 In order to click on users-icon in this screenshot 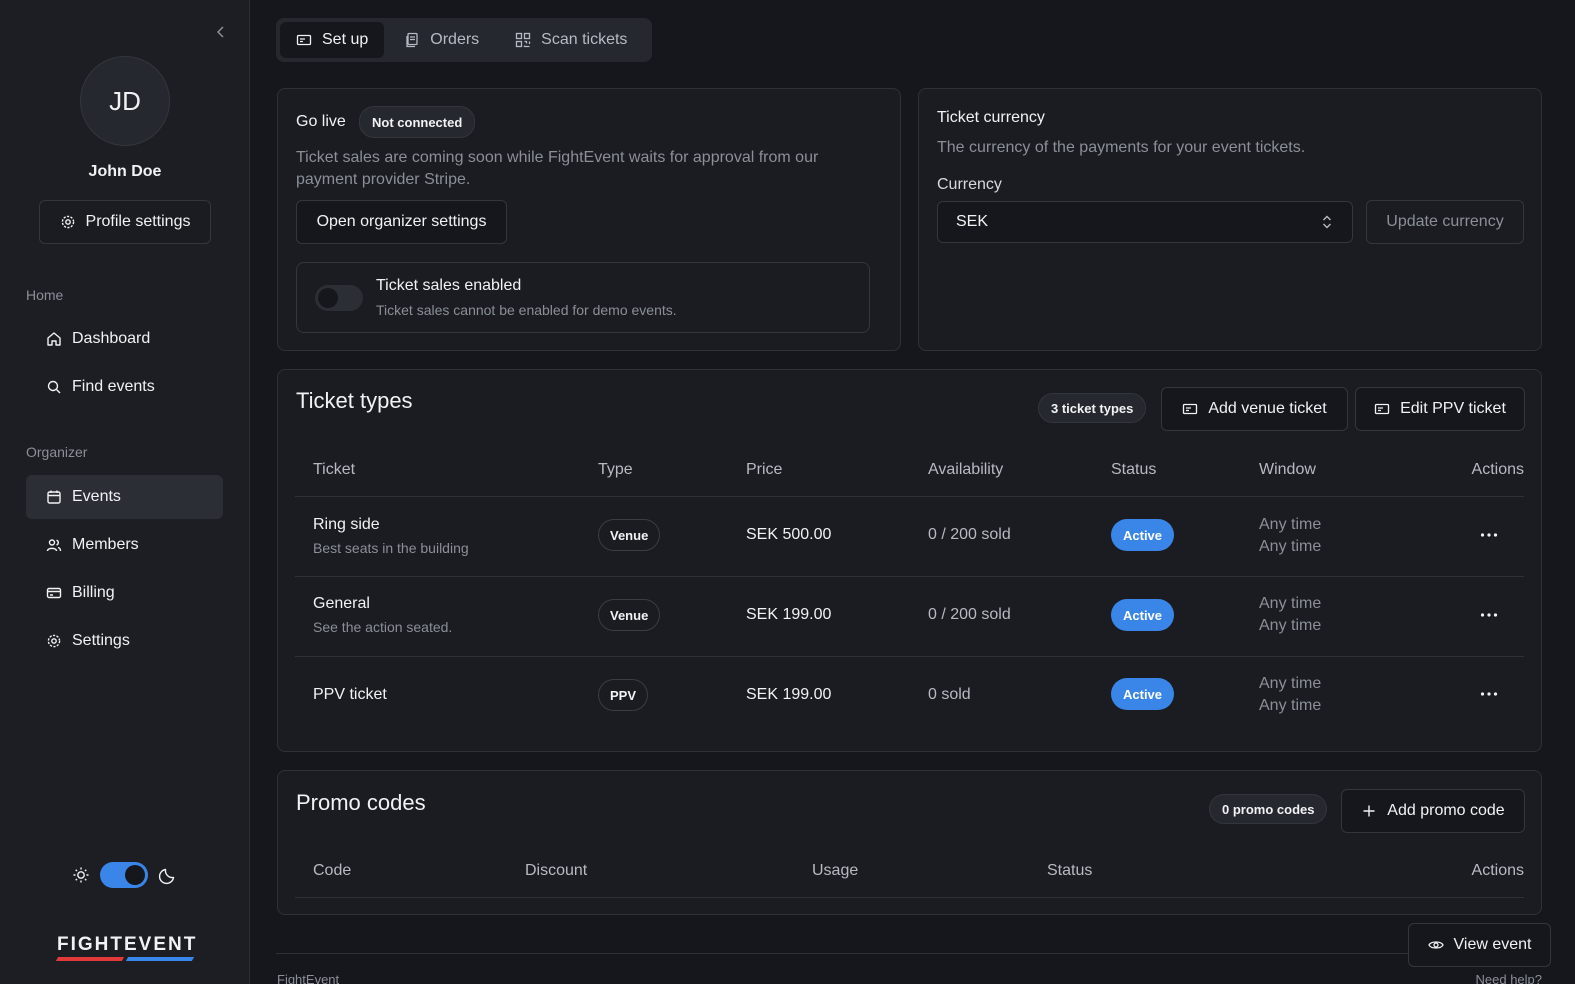, I will do `click(54, 545)`.